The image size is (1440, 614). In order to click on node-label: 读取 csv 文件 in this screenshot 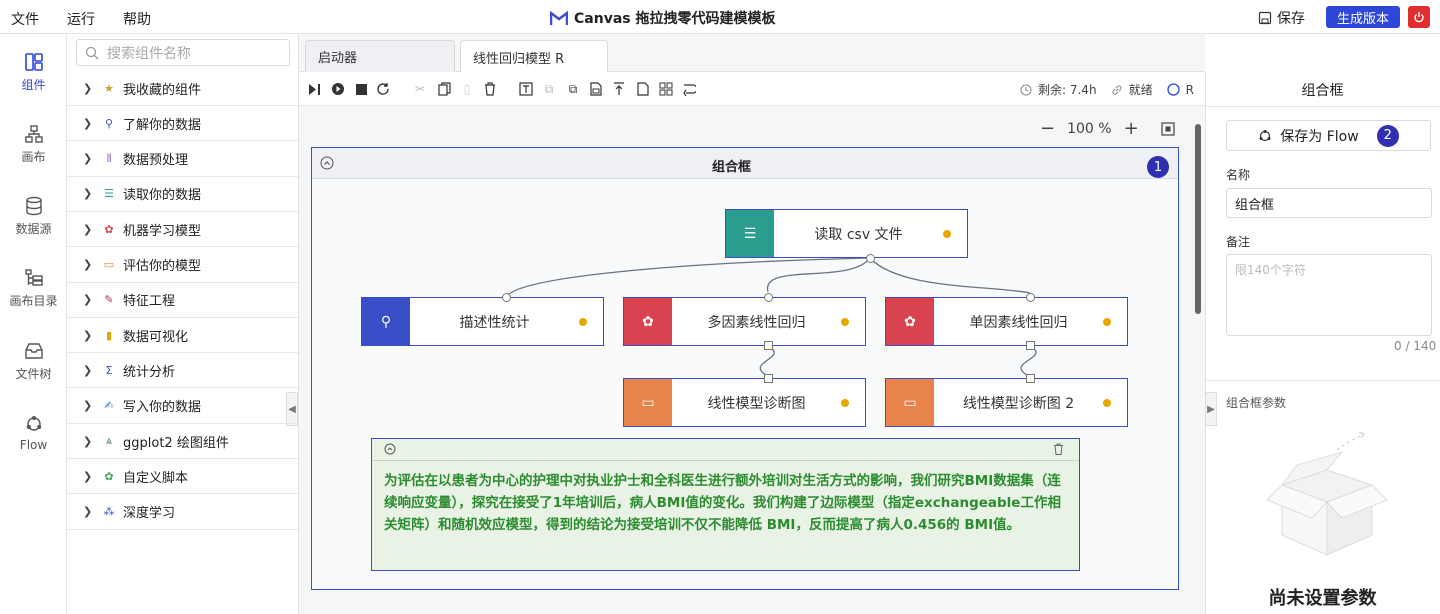, I will do `click(858, 234)`.